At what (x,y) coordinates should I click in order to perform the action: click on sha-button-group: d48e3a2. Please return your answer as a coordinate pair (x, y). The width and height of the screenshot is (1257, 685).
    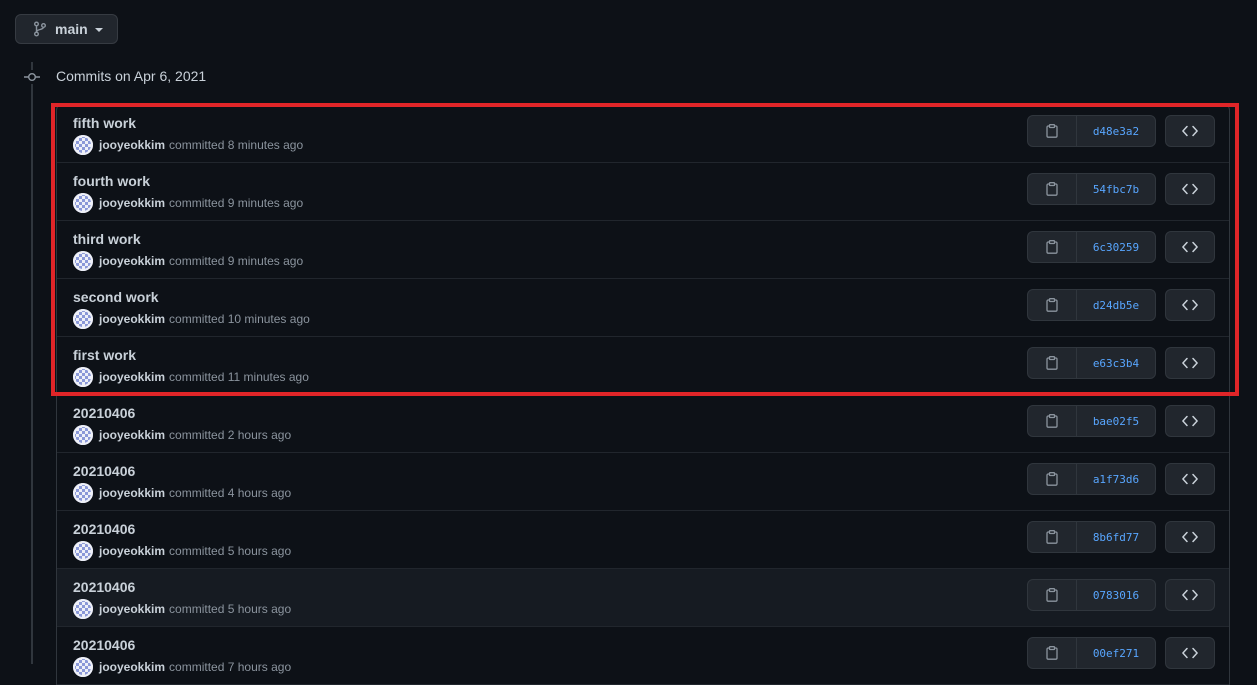
    Looking at the image, I should click on (1091, 131).